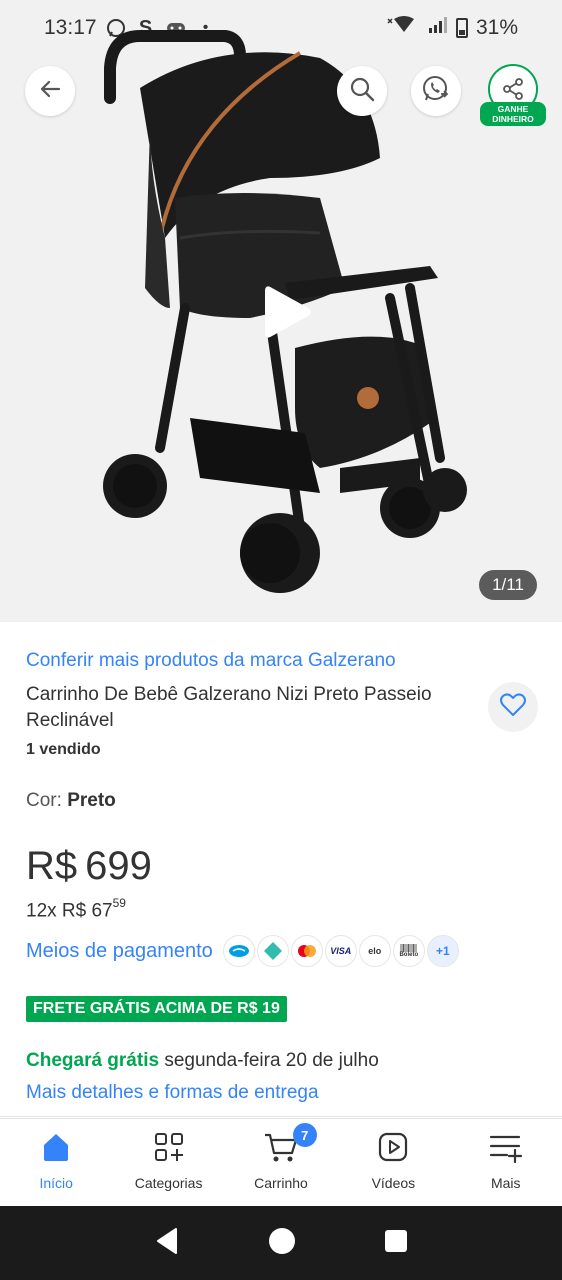 The height and width of the screenshot is (1280, 562). I want to click on pix-icon, so click(272, 951).